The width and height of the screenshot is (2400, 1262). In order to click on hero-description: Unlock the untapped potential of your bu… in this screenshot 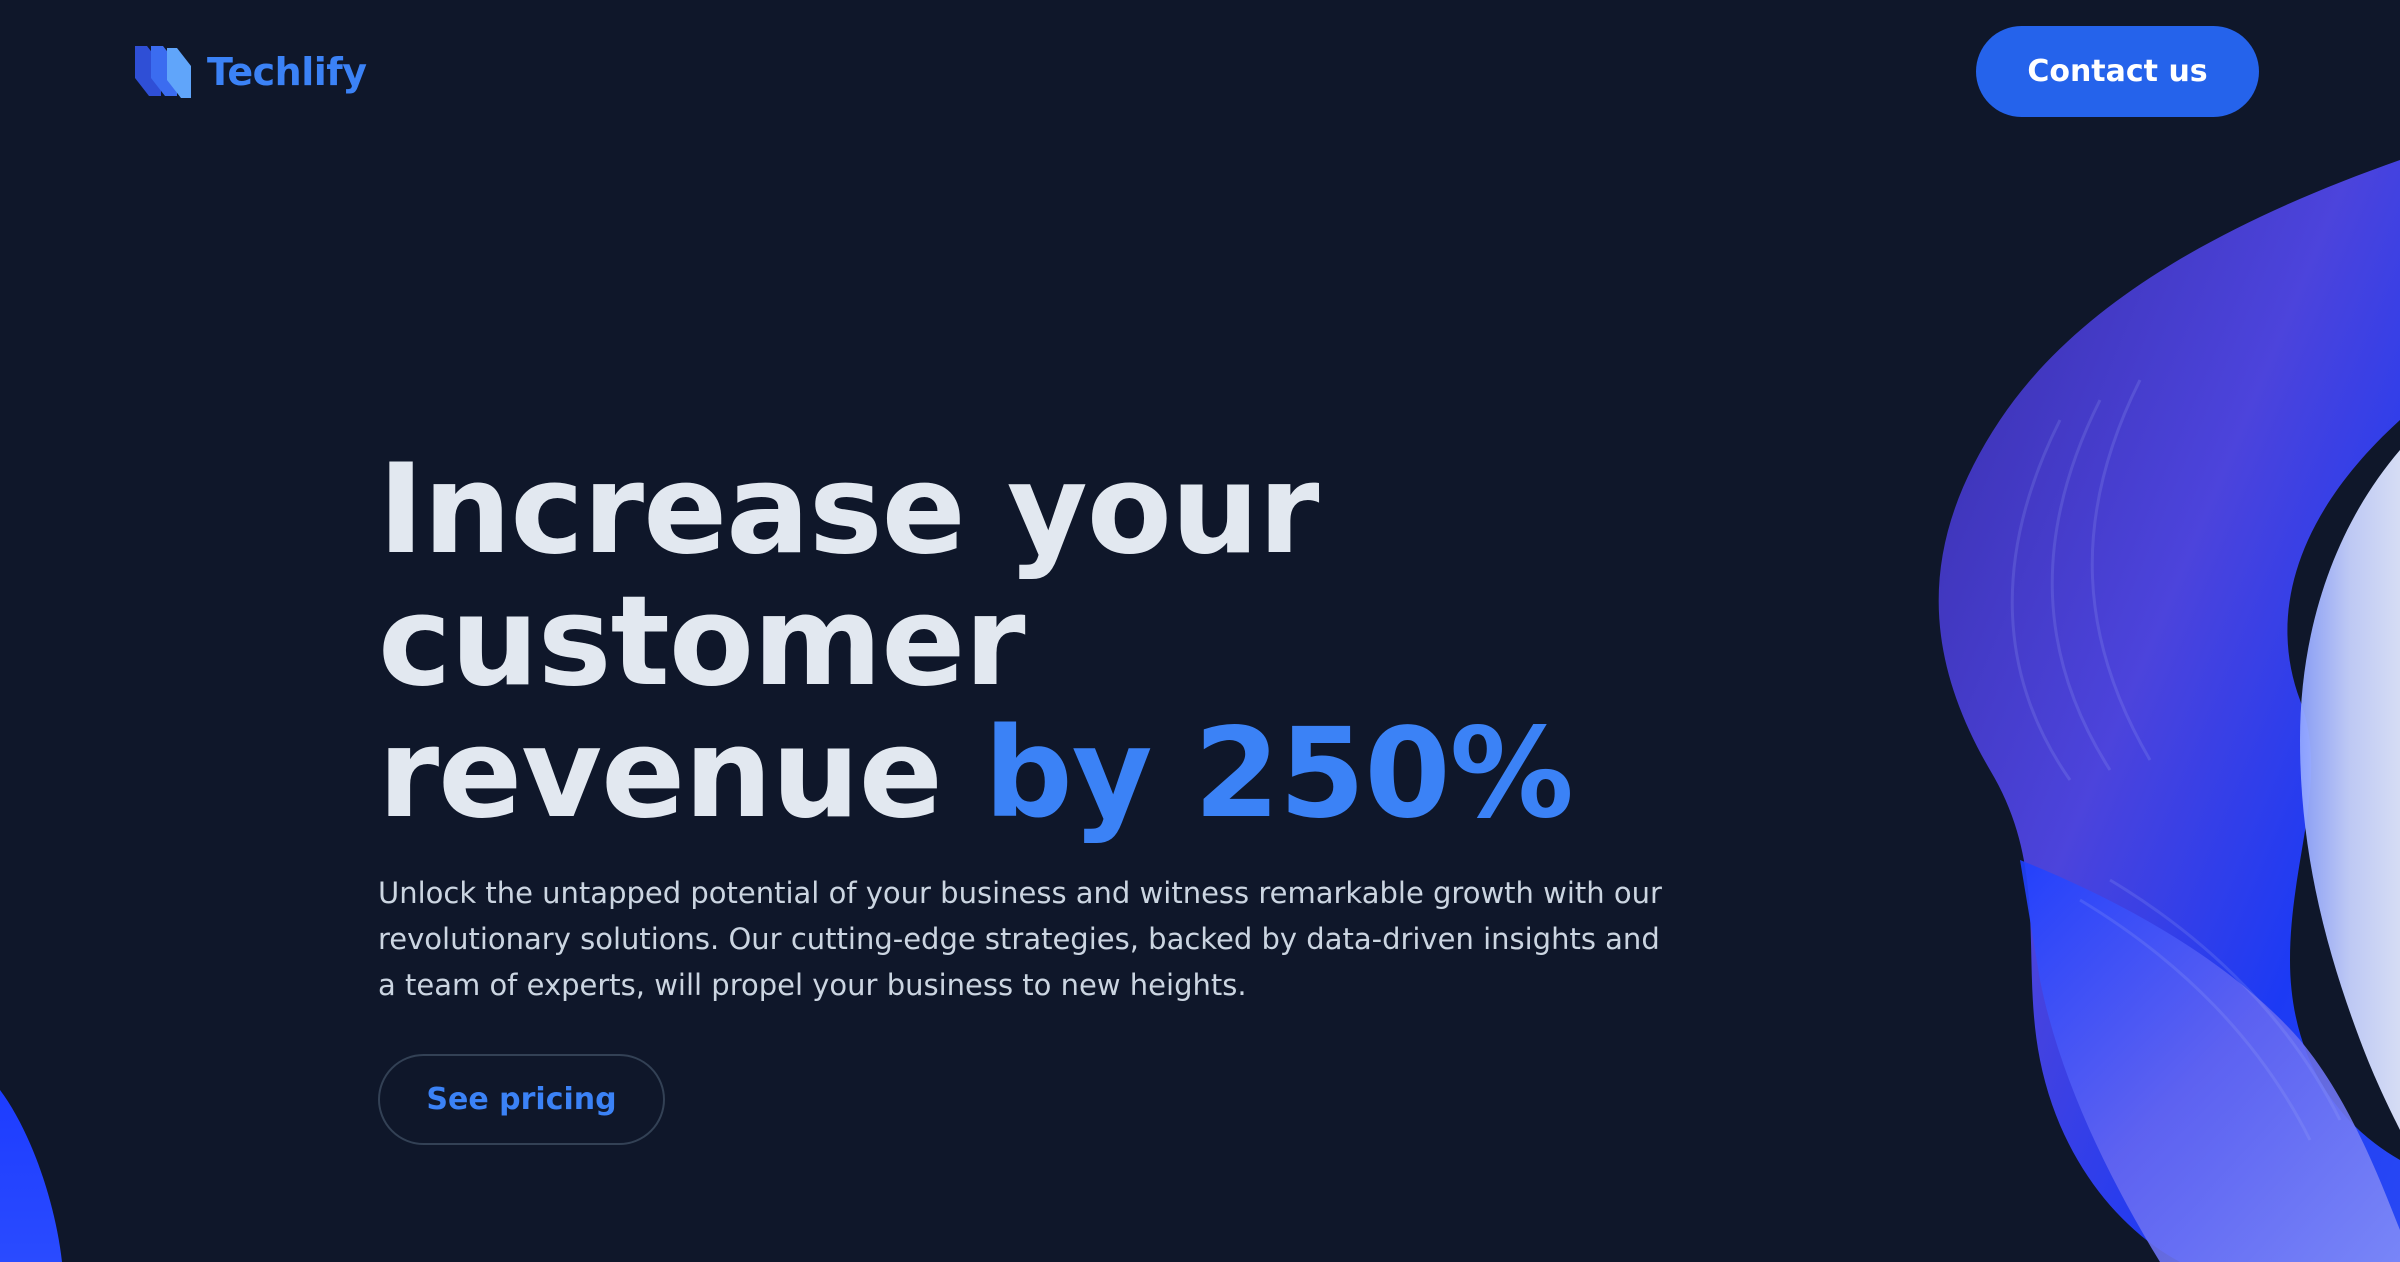, I will do `click(1020, 939)`.